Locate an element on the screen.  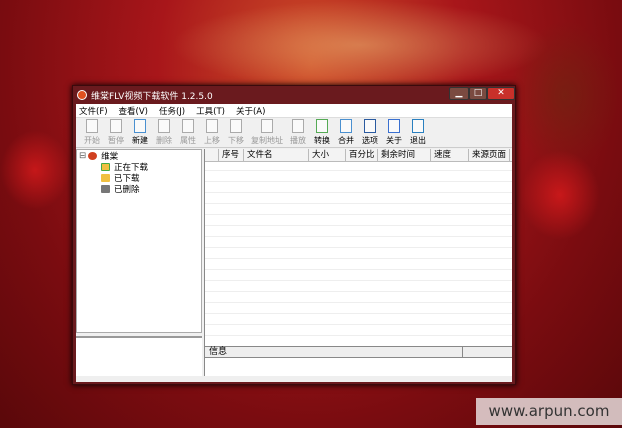
toolbar-button: 新建 is located at coordinates (140, 133).